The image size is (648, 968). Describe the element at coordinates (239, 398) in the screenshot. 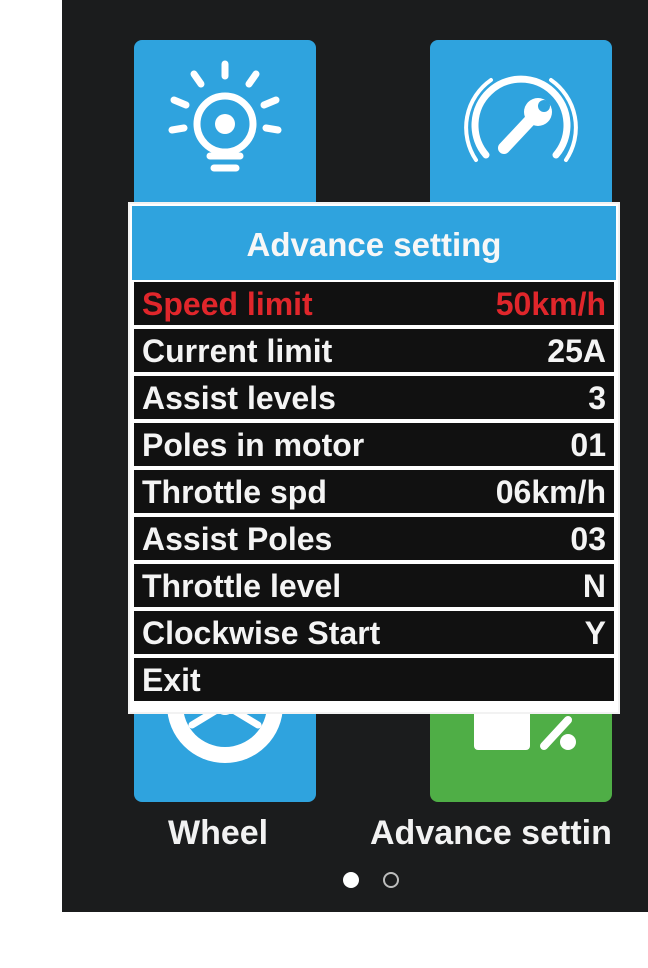

I see `menu-item-label: Assist levels` at that location.